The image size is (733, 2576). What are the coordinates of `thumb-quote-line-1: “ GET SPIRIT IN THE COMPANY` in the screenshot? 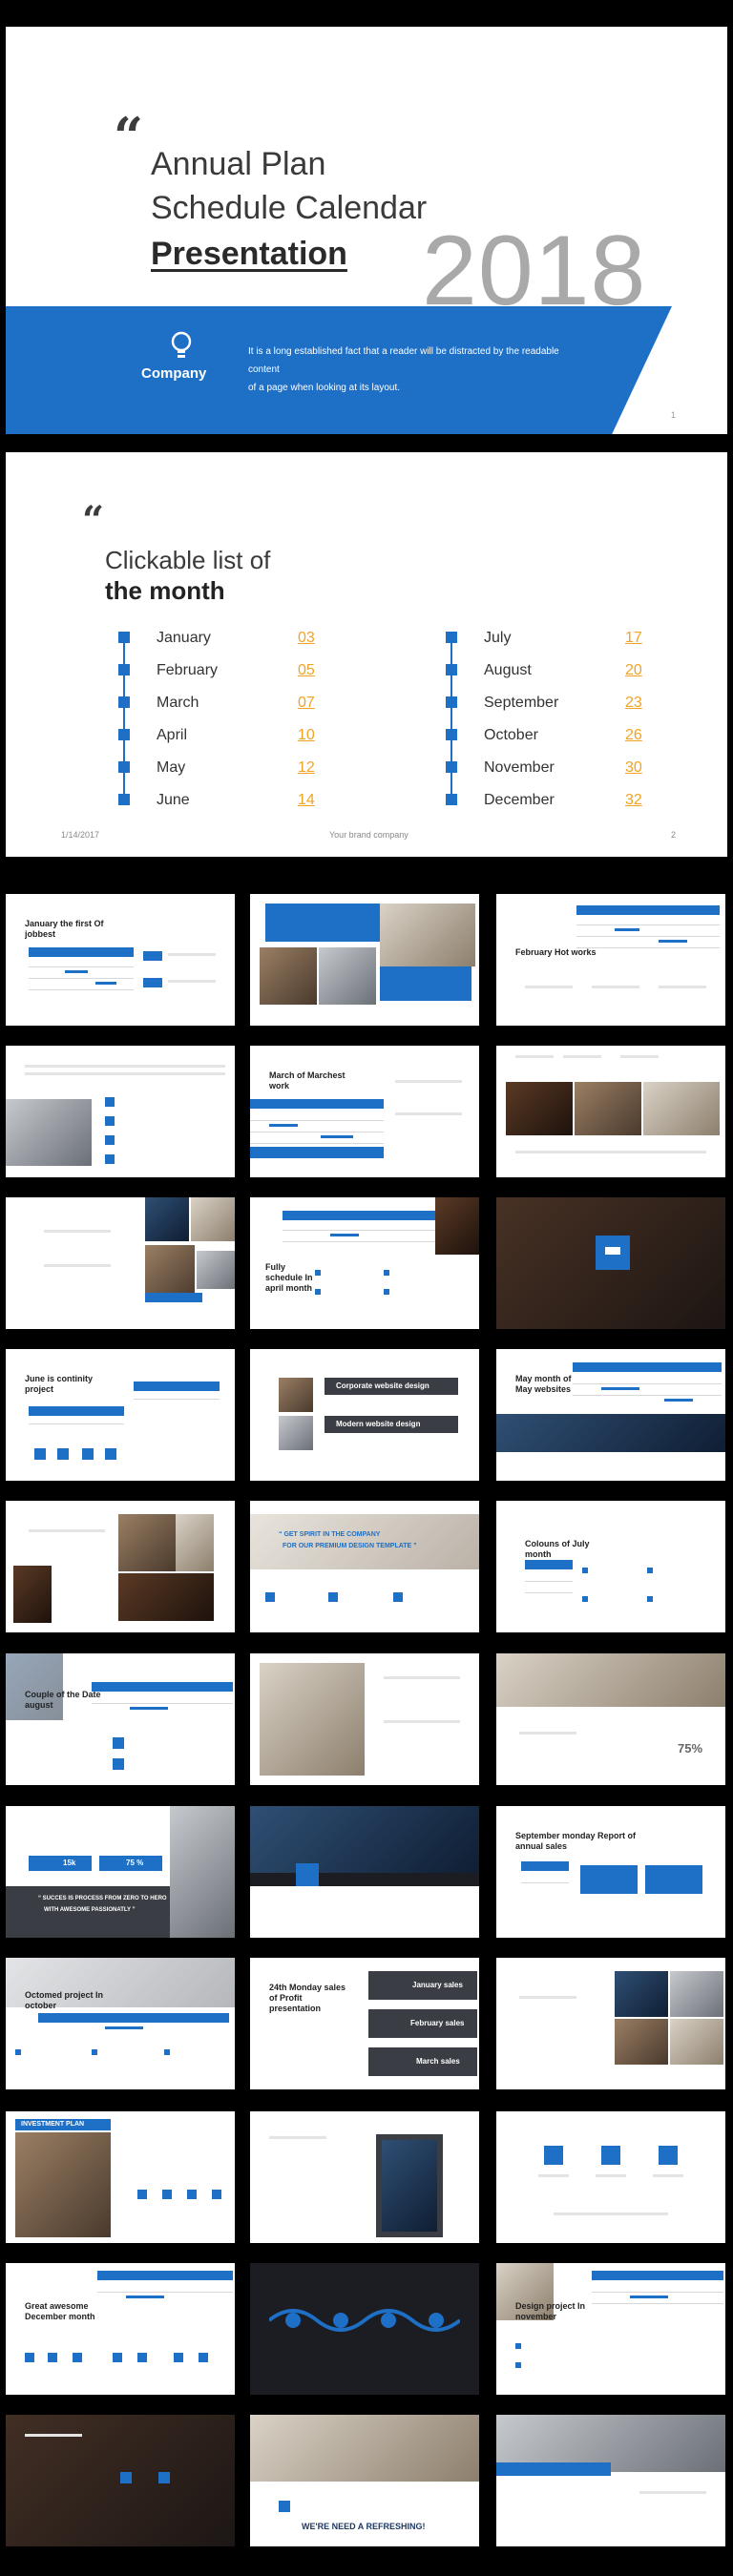 It's located at (330, 1534).